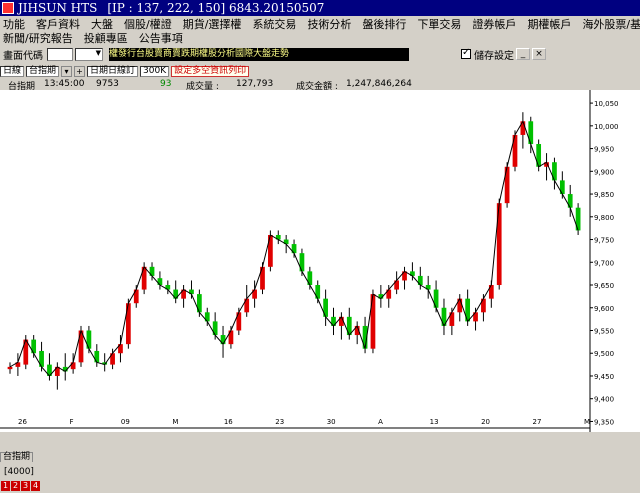 Image resolution: width=640 pixels, height=493 pixels. Describe the element at coordinates (38, 38) in the screenshot. I see `menu-item: 新聞/研究報告` at that location.